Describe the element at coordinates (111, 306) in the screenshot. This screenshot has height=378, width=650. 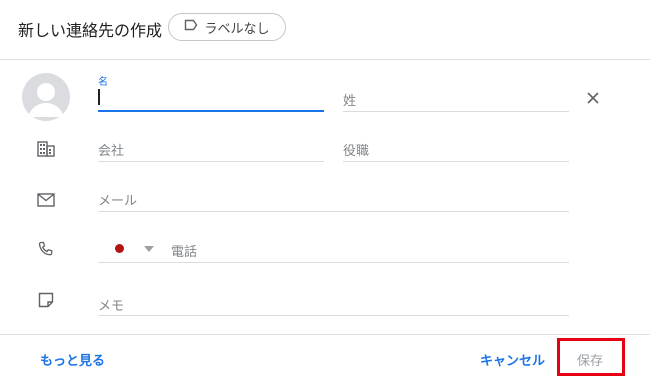
I see `notes-placeholder: メモ` at that location.